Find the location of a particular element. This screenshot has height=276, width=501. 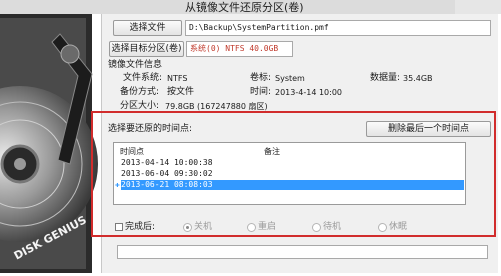

window-controls is located at coordinates (478, 7).